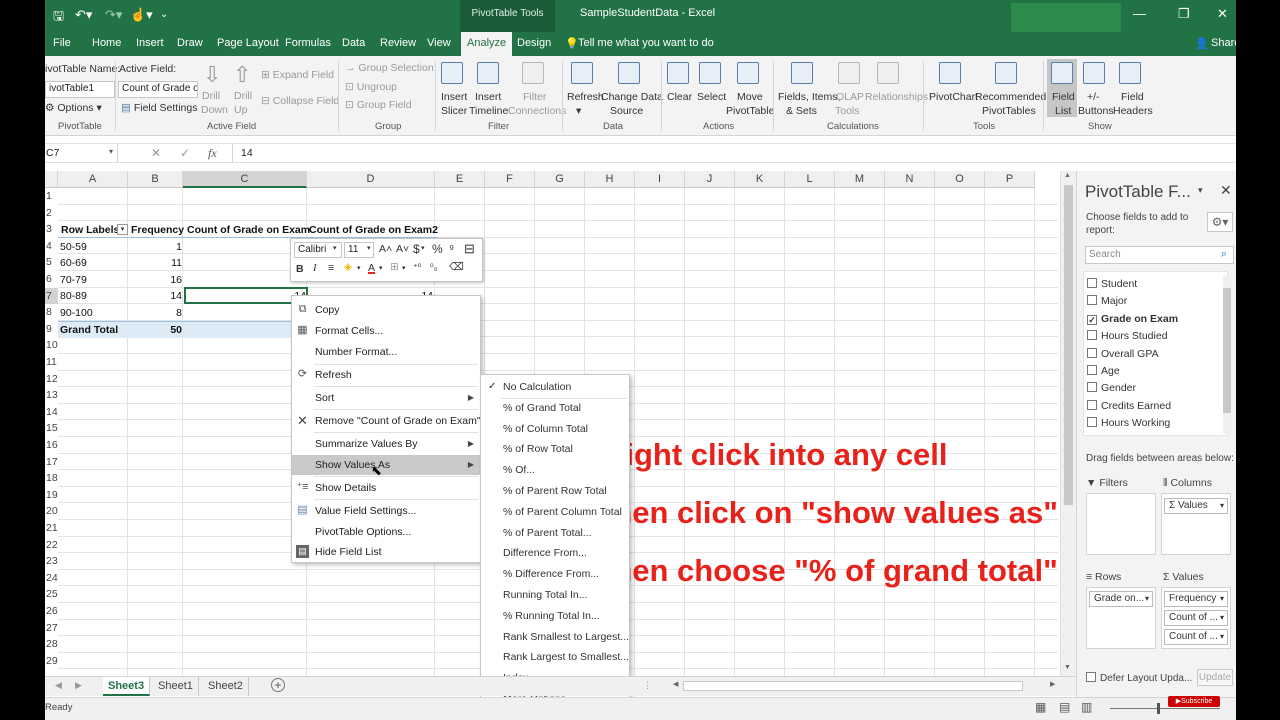 The width and height of the screenshot is (1280, 720). Describe the element at coordinates (810, 179) in the screenshot. I see `column-header-l: L` at that location.